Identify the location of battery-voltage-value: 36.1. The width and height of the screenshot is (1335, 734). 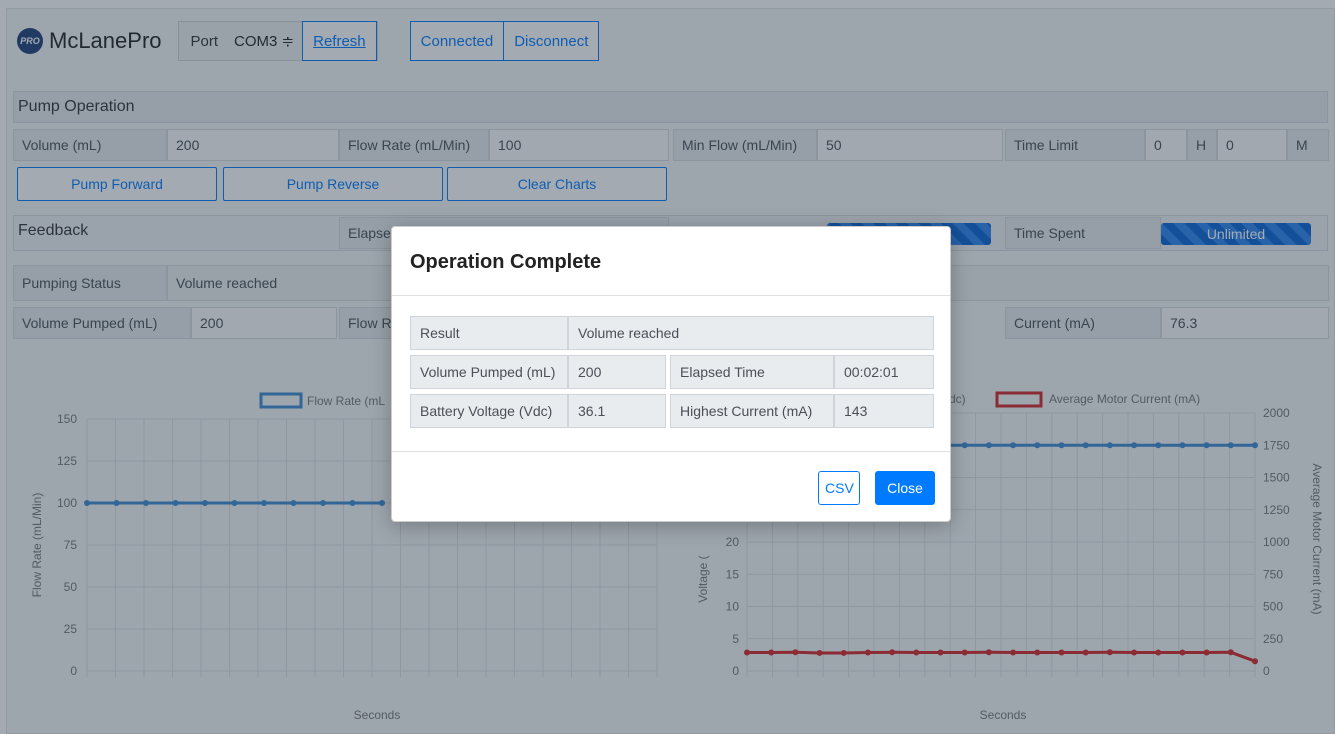
(617, 411).